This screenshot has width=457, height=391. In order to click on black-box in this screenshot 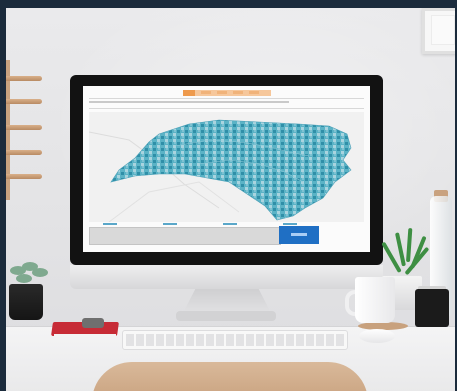, I will do `click(432, 308)`.